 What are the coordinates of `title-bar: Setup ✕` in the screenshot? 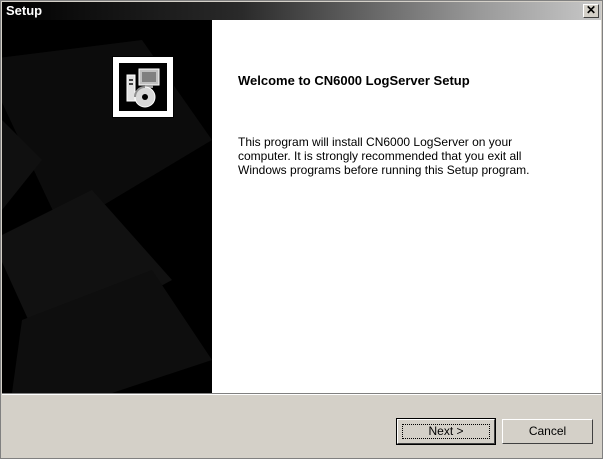 It's located at (301, 11).